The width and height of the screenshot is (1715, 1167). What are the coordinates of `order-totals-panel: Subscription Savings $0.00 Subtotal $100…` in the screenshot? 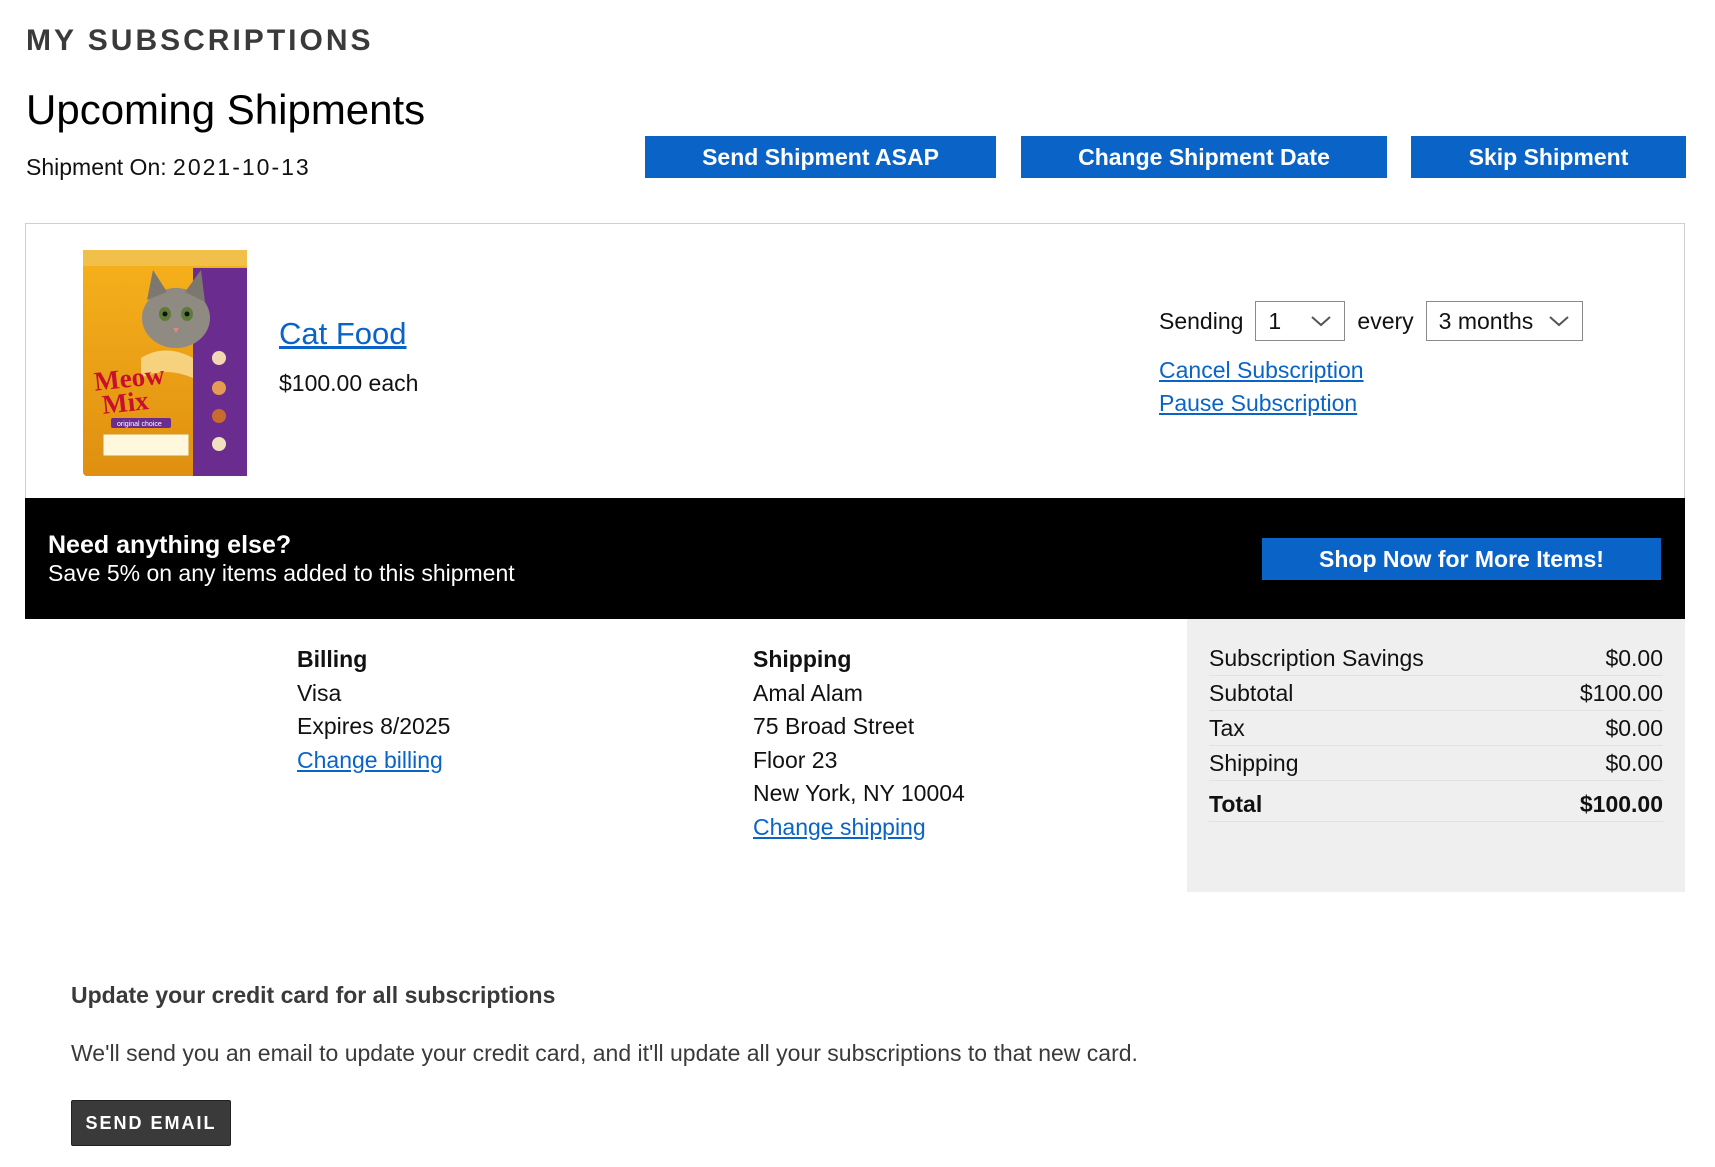 It's located at (1436, 755).